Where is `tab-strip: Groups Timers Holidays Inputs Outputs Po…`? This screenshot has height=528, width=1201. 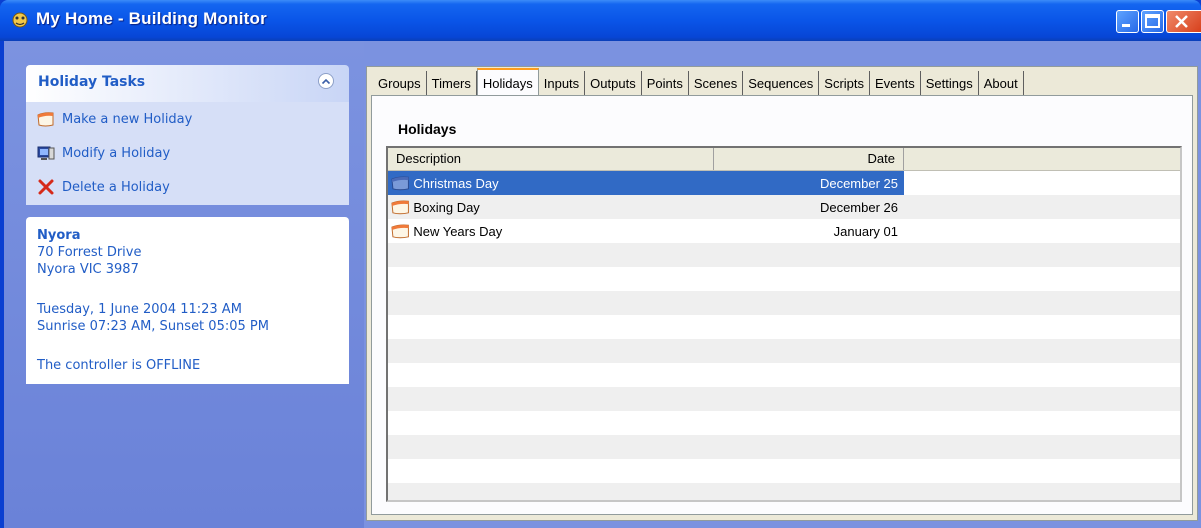 tab-strip: Groups Timers Holidays Inputs Outputs Po… is located at coordinates (698, 82).